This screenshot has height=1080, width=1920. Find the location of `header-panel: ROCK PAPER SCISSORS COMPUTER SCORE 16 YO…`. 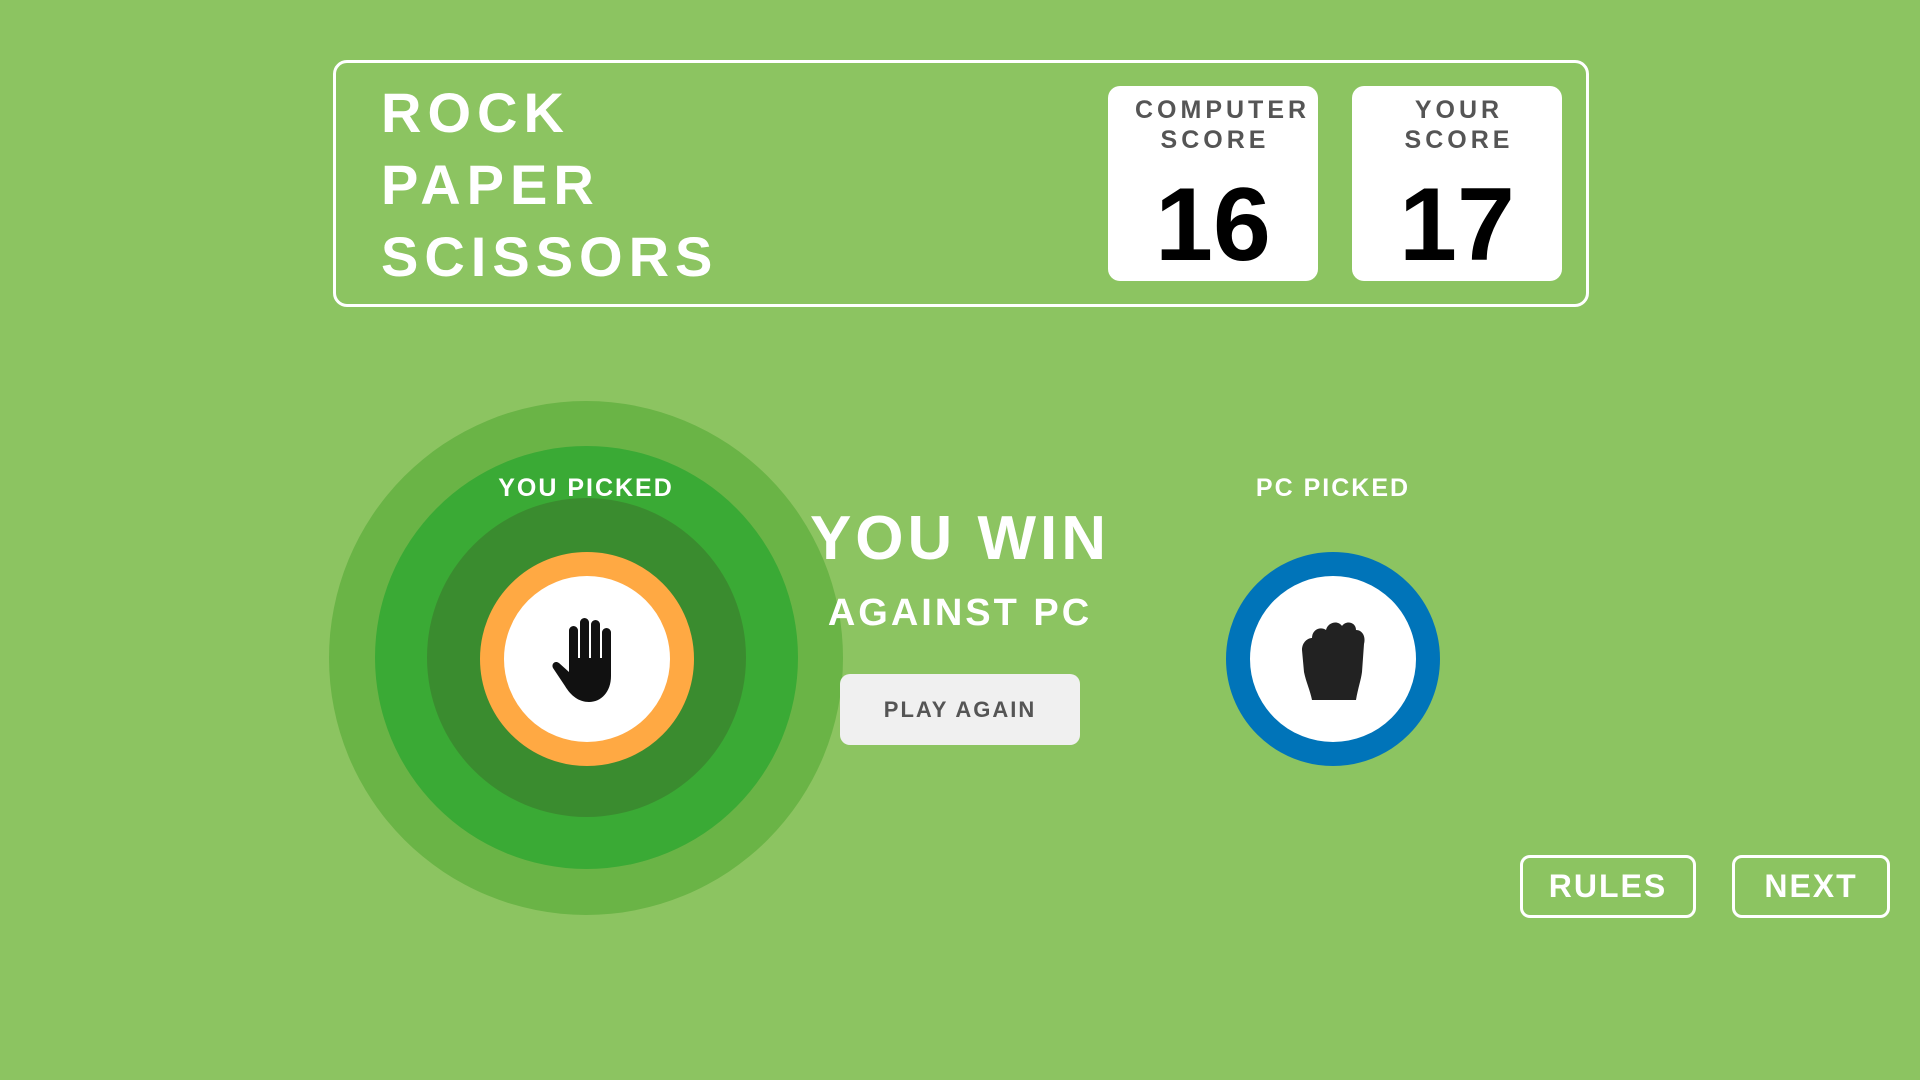

header-panel: ROCK PAPER SCISSORS COMPUTER SCORE 16 YO… is located at coordinates (961, 183).